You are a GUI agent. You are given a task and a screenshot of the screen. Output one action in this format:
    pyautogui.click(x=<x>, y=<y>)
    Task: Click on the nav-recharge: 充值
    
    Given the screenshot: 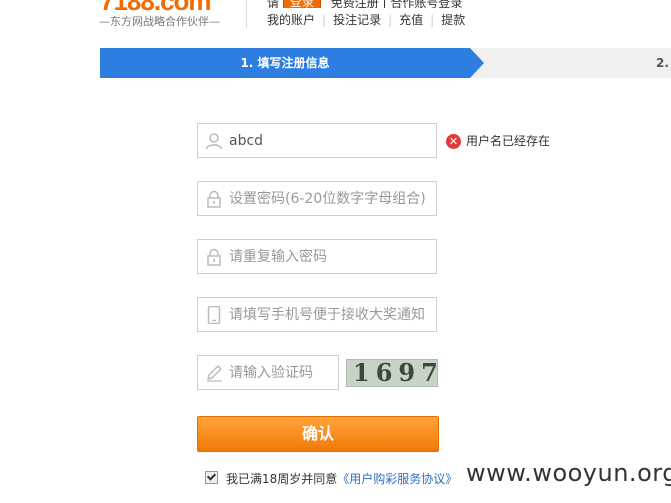 What is the action you would take?
    pyautogui.click(x=411, y=20)
    